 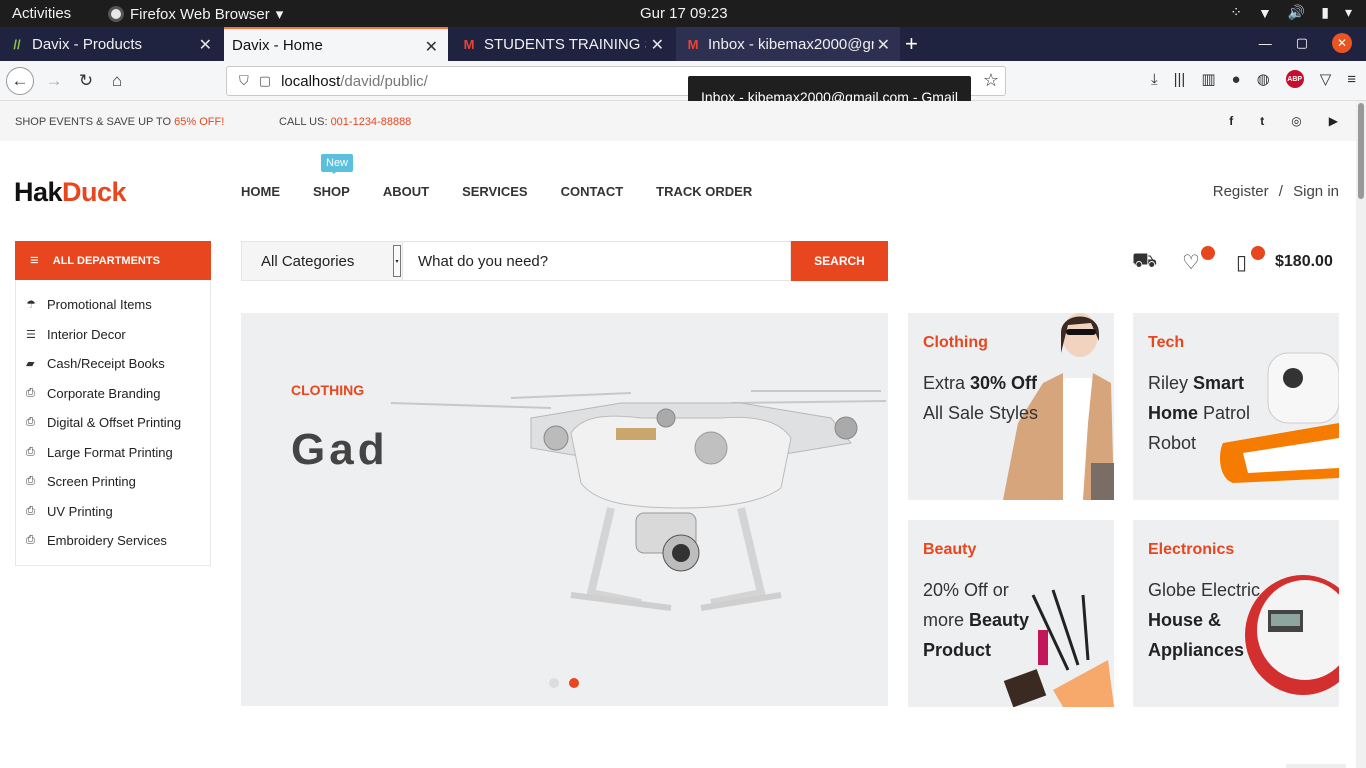 What do you see at coordinates (31, 305) in the screenshot?
I see `umbrella-icon: ☂` at bounding box center [31, 305].